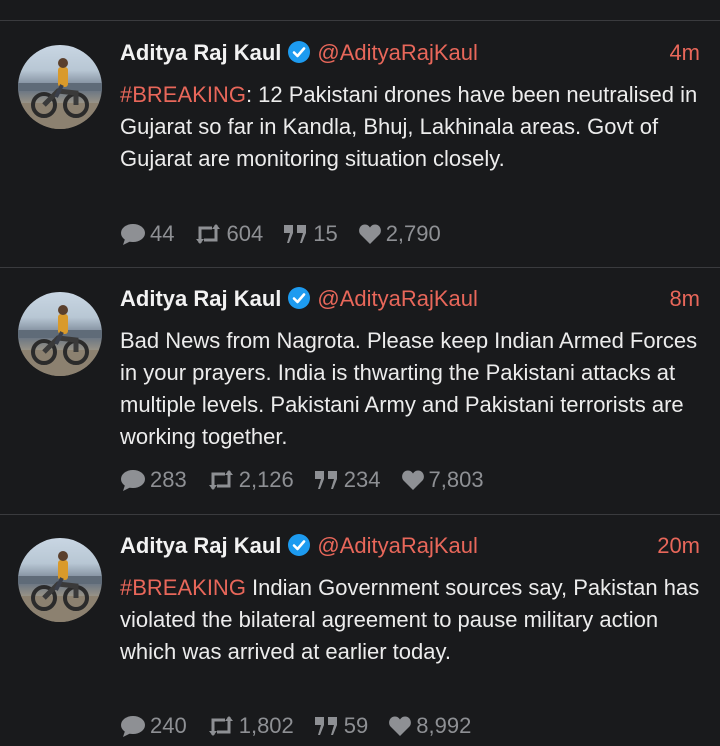 The width and height of the screenshot is (720, 746). I want to click on quote-count: 59, so click(356, 725).